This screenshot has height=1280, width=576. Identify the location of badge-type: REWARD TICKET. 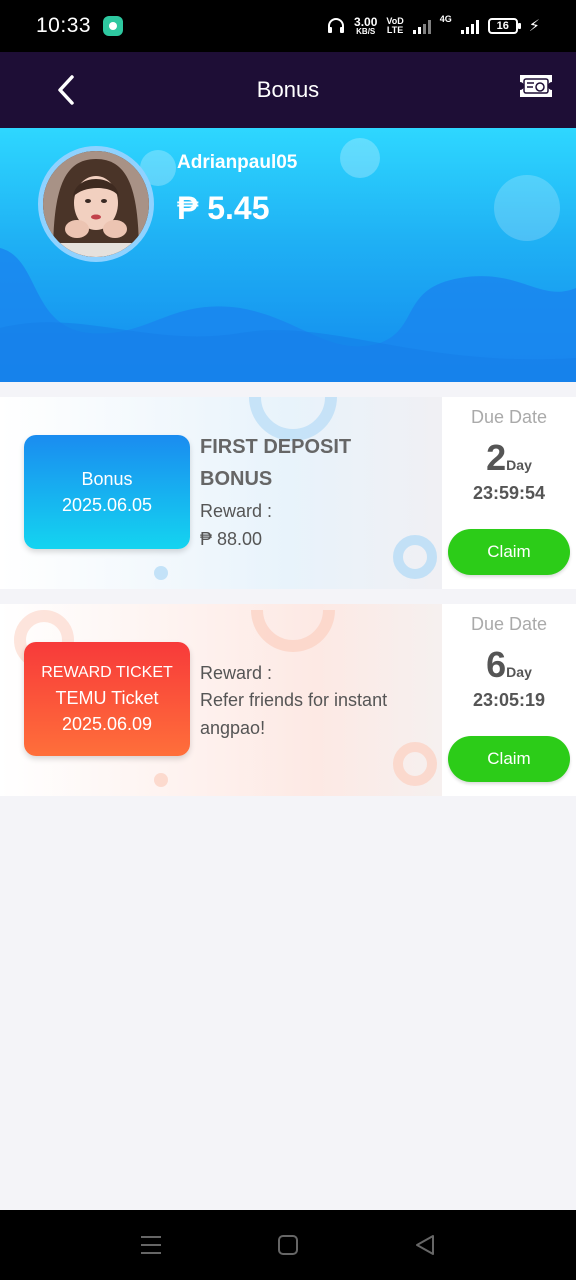
(107, 672).